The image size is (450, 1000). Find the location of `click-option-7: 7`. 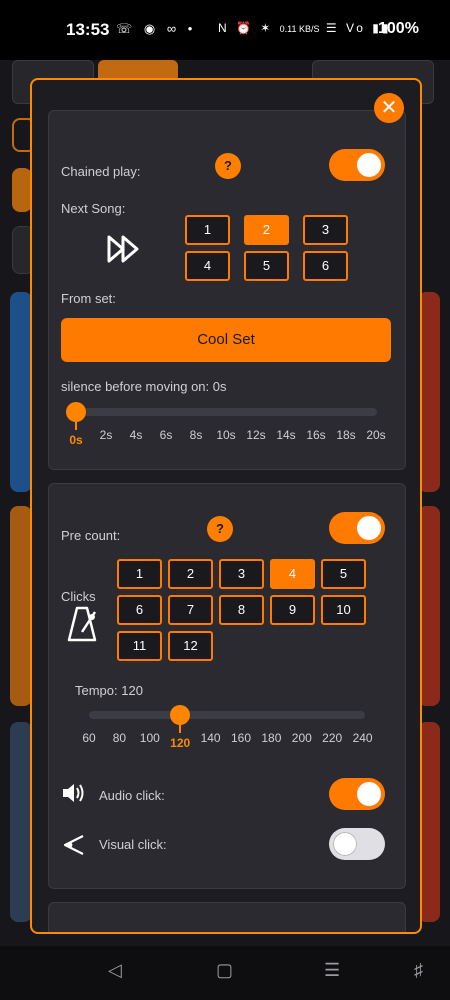

click-option-7: 7 is located at coordinates (190, 610).